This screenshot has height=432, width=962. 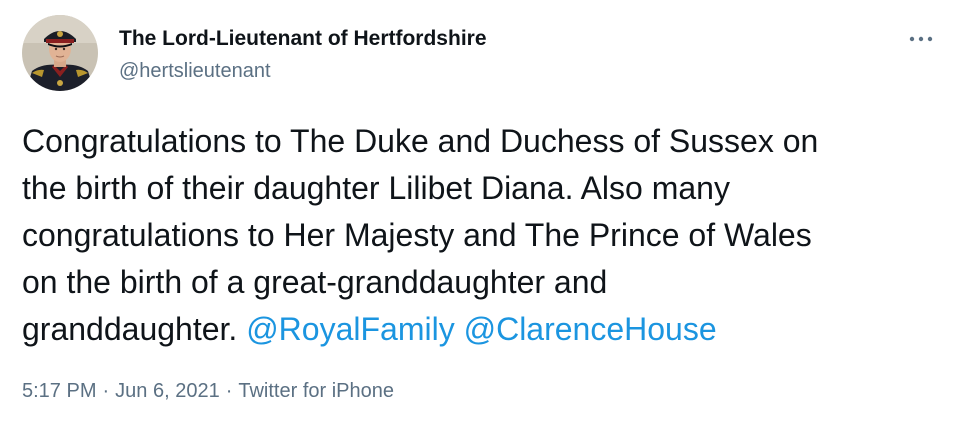 What do you see at coordinates (316, 391) in the screenshot?
I see `tweet-source: Twitter for iPhone` at bounding box center [316, 391].